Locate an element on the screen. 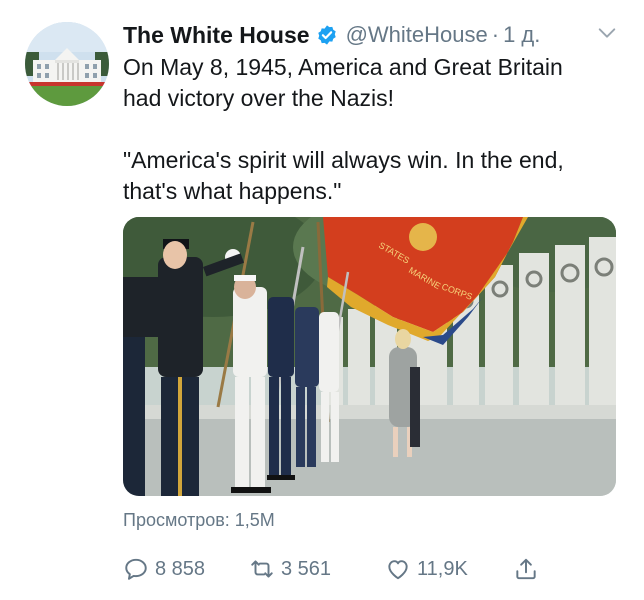 Image resolution: width=644 pixels, height=600 pixels. tweet-text-line: had victory over the Nazis! is located at coordinates (259, 98).